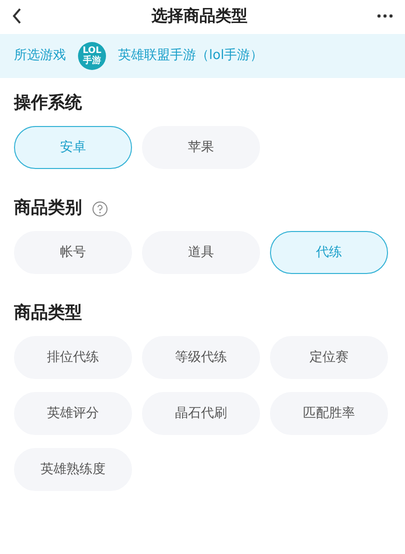 This screenshot has height=554, width=405. I want to click on option-button: 匹配胜率, so click(329, 413).